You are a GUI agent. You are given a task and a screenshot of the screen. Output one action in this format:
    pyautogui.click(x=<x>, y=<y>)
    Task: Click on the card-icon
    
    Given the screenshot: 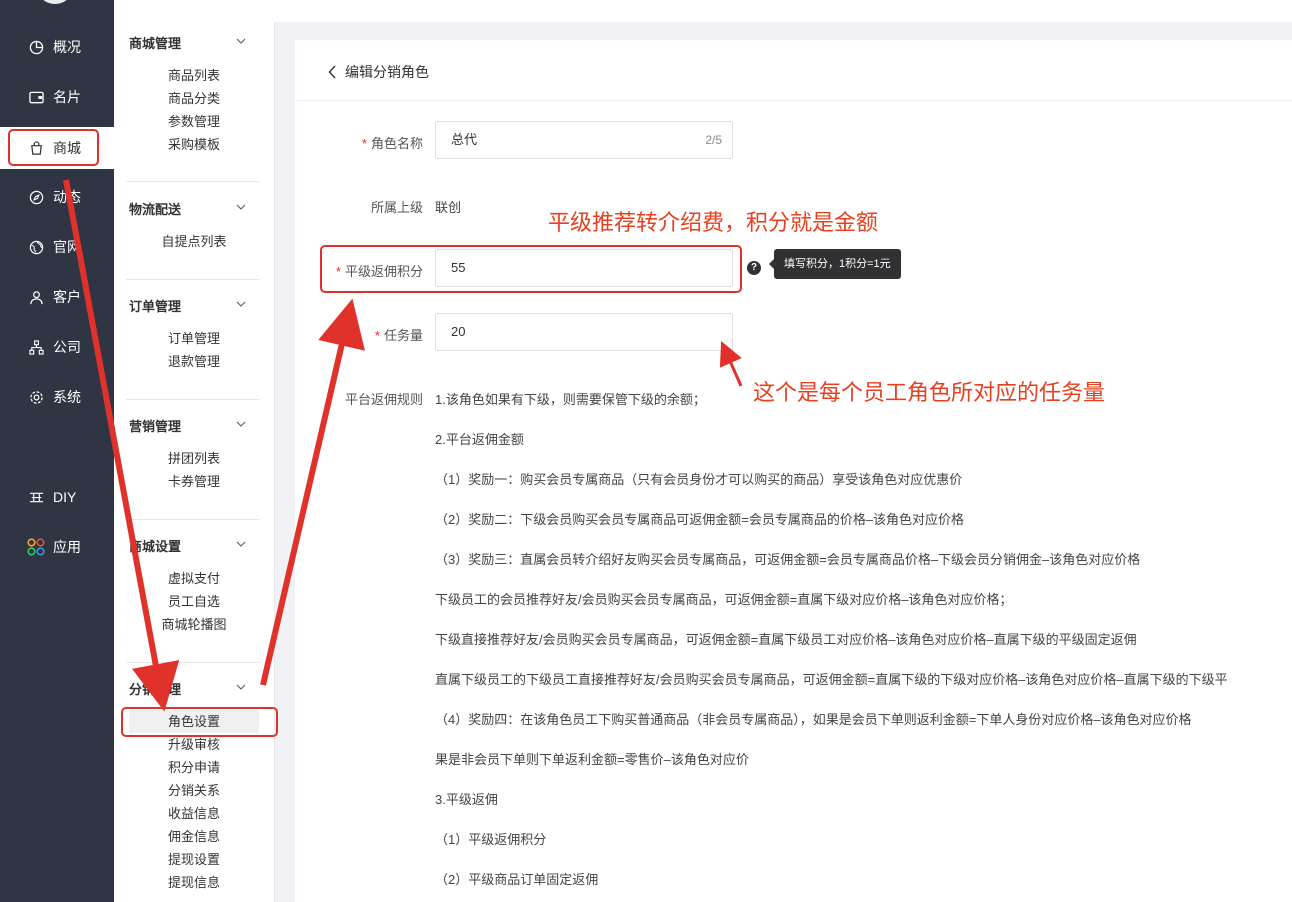 What is the action you would take?
    pyautogui.click(x=36, y=97)
    